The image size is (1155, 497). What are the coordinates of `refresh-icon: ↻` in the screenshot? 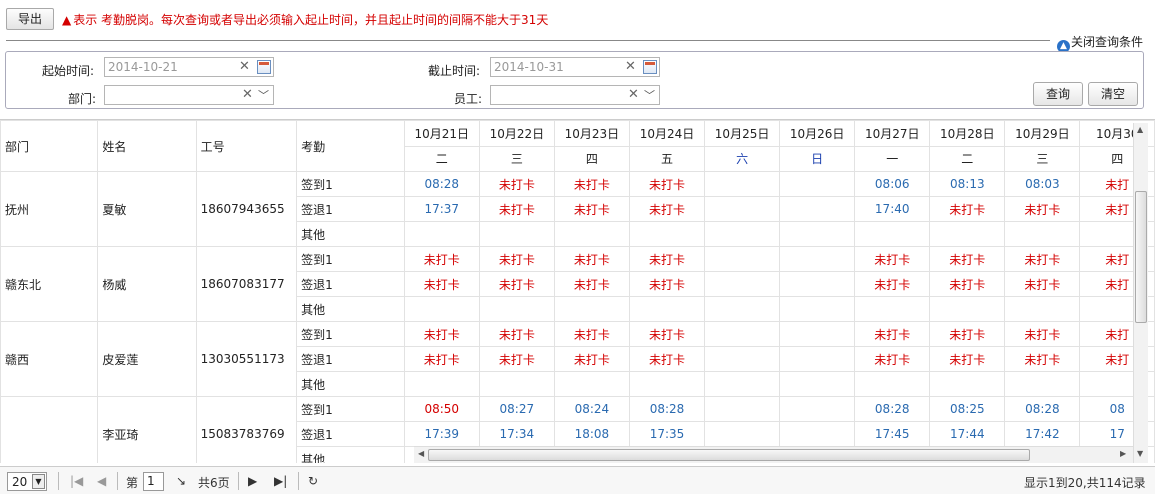 It's located at (313, 481).